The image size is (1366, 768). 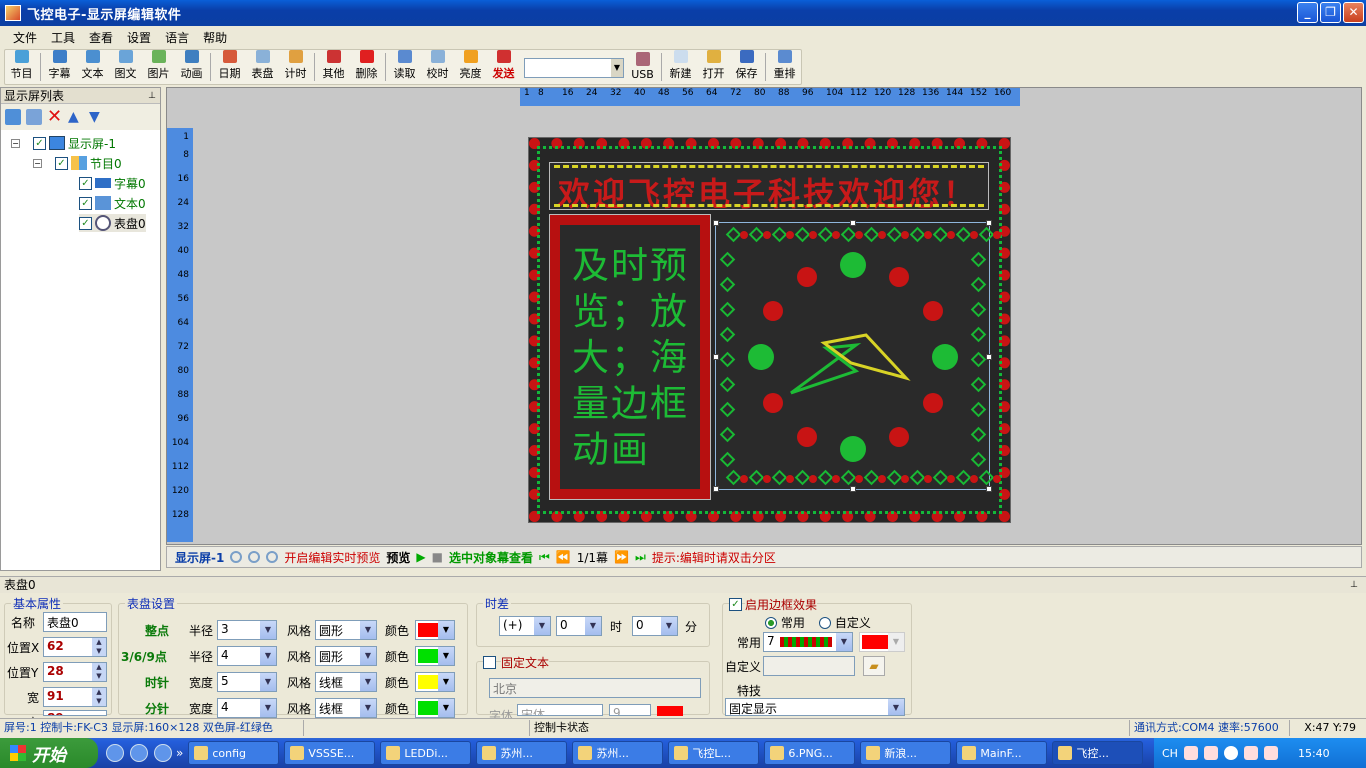 I want to click on other-button: 其他, so click(x=333, y=67).